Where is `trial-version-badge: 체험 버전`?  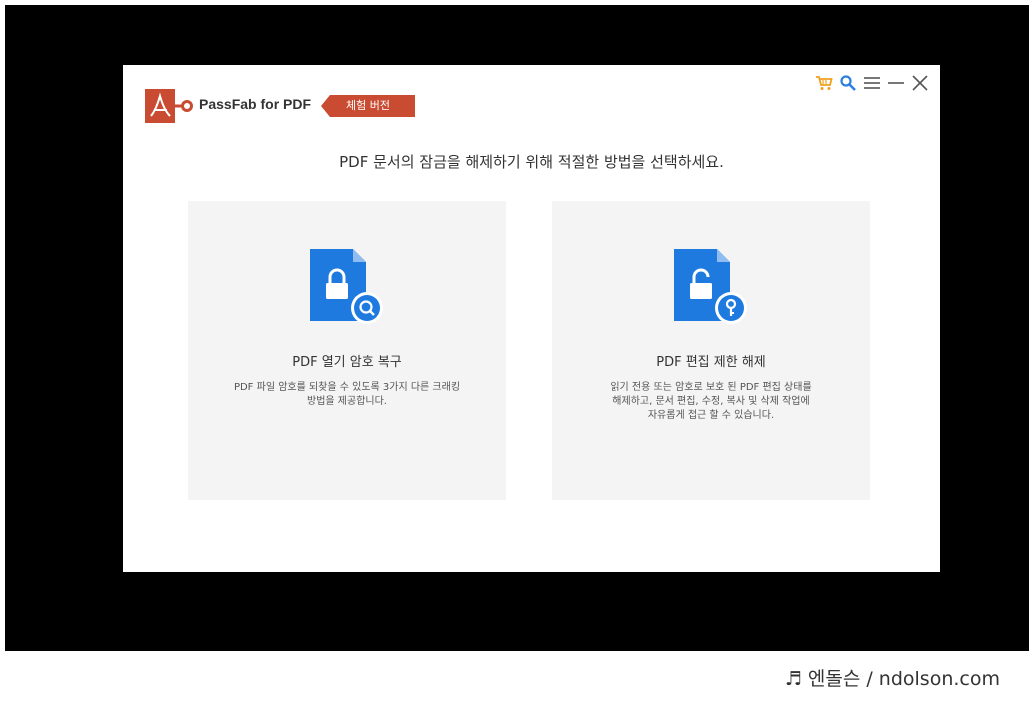
trial-version-badge: 체험 버전 is located at coordinates (368, 106).